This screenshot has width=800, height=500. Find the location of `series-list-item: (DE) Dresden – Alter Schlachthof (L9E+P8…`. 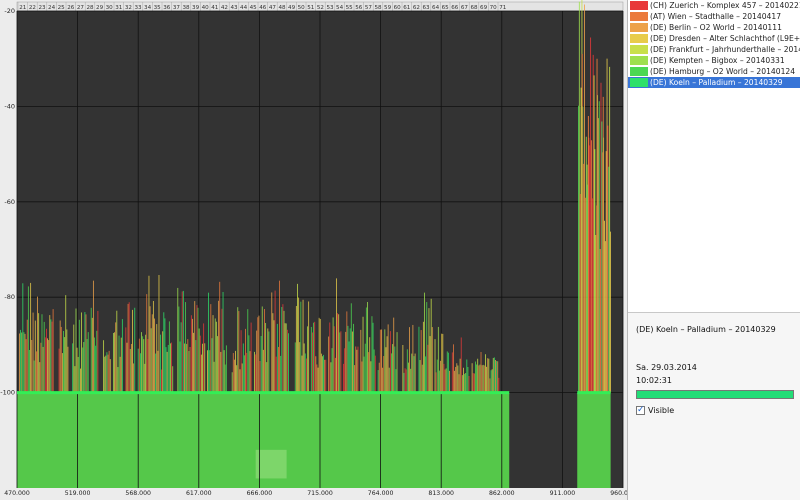

series-list-item: (DE) Dresden – Alter Schlachthof (L9E+P8… is located at coordinates (714, 38).